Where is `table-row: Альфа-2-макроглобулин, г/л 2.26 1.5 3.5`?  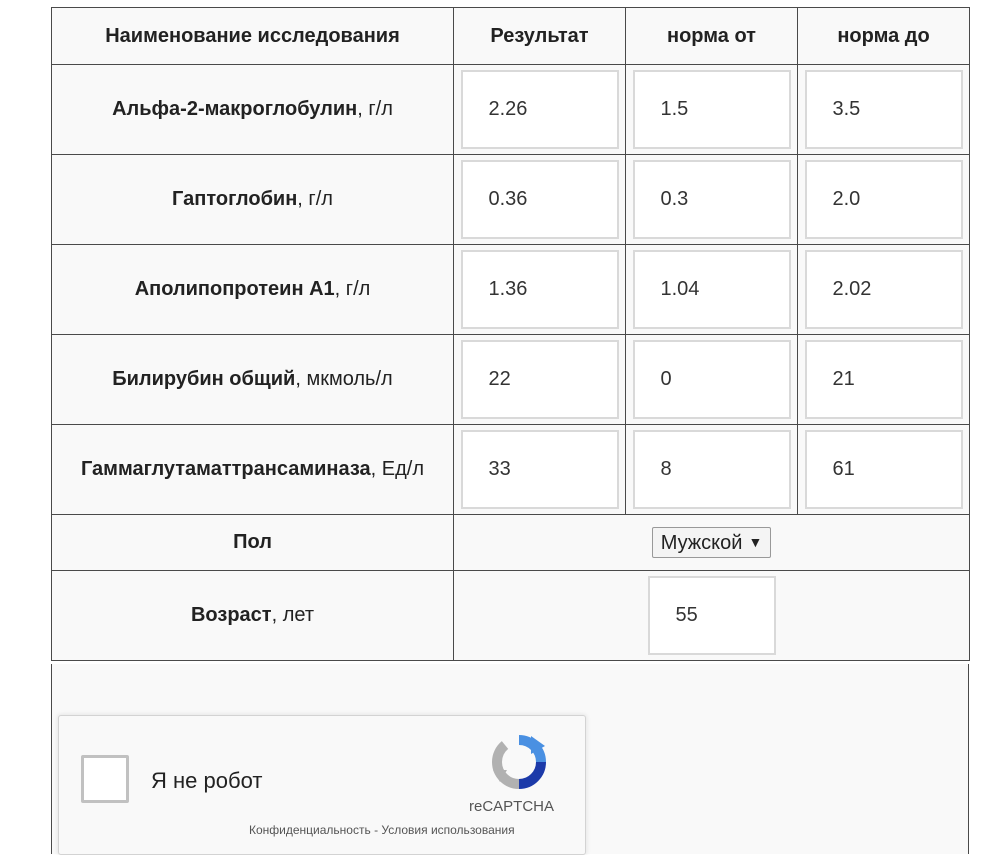 table-row: Альфа-2-макроглобулин, г/л 2.26 1.5 3.5 is located at coordinates (510, 109).